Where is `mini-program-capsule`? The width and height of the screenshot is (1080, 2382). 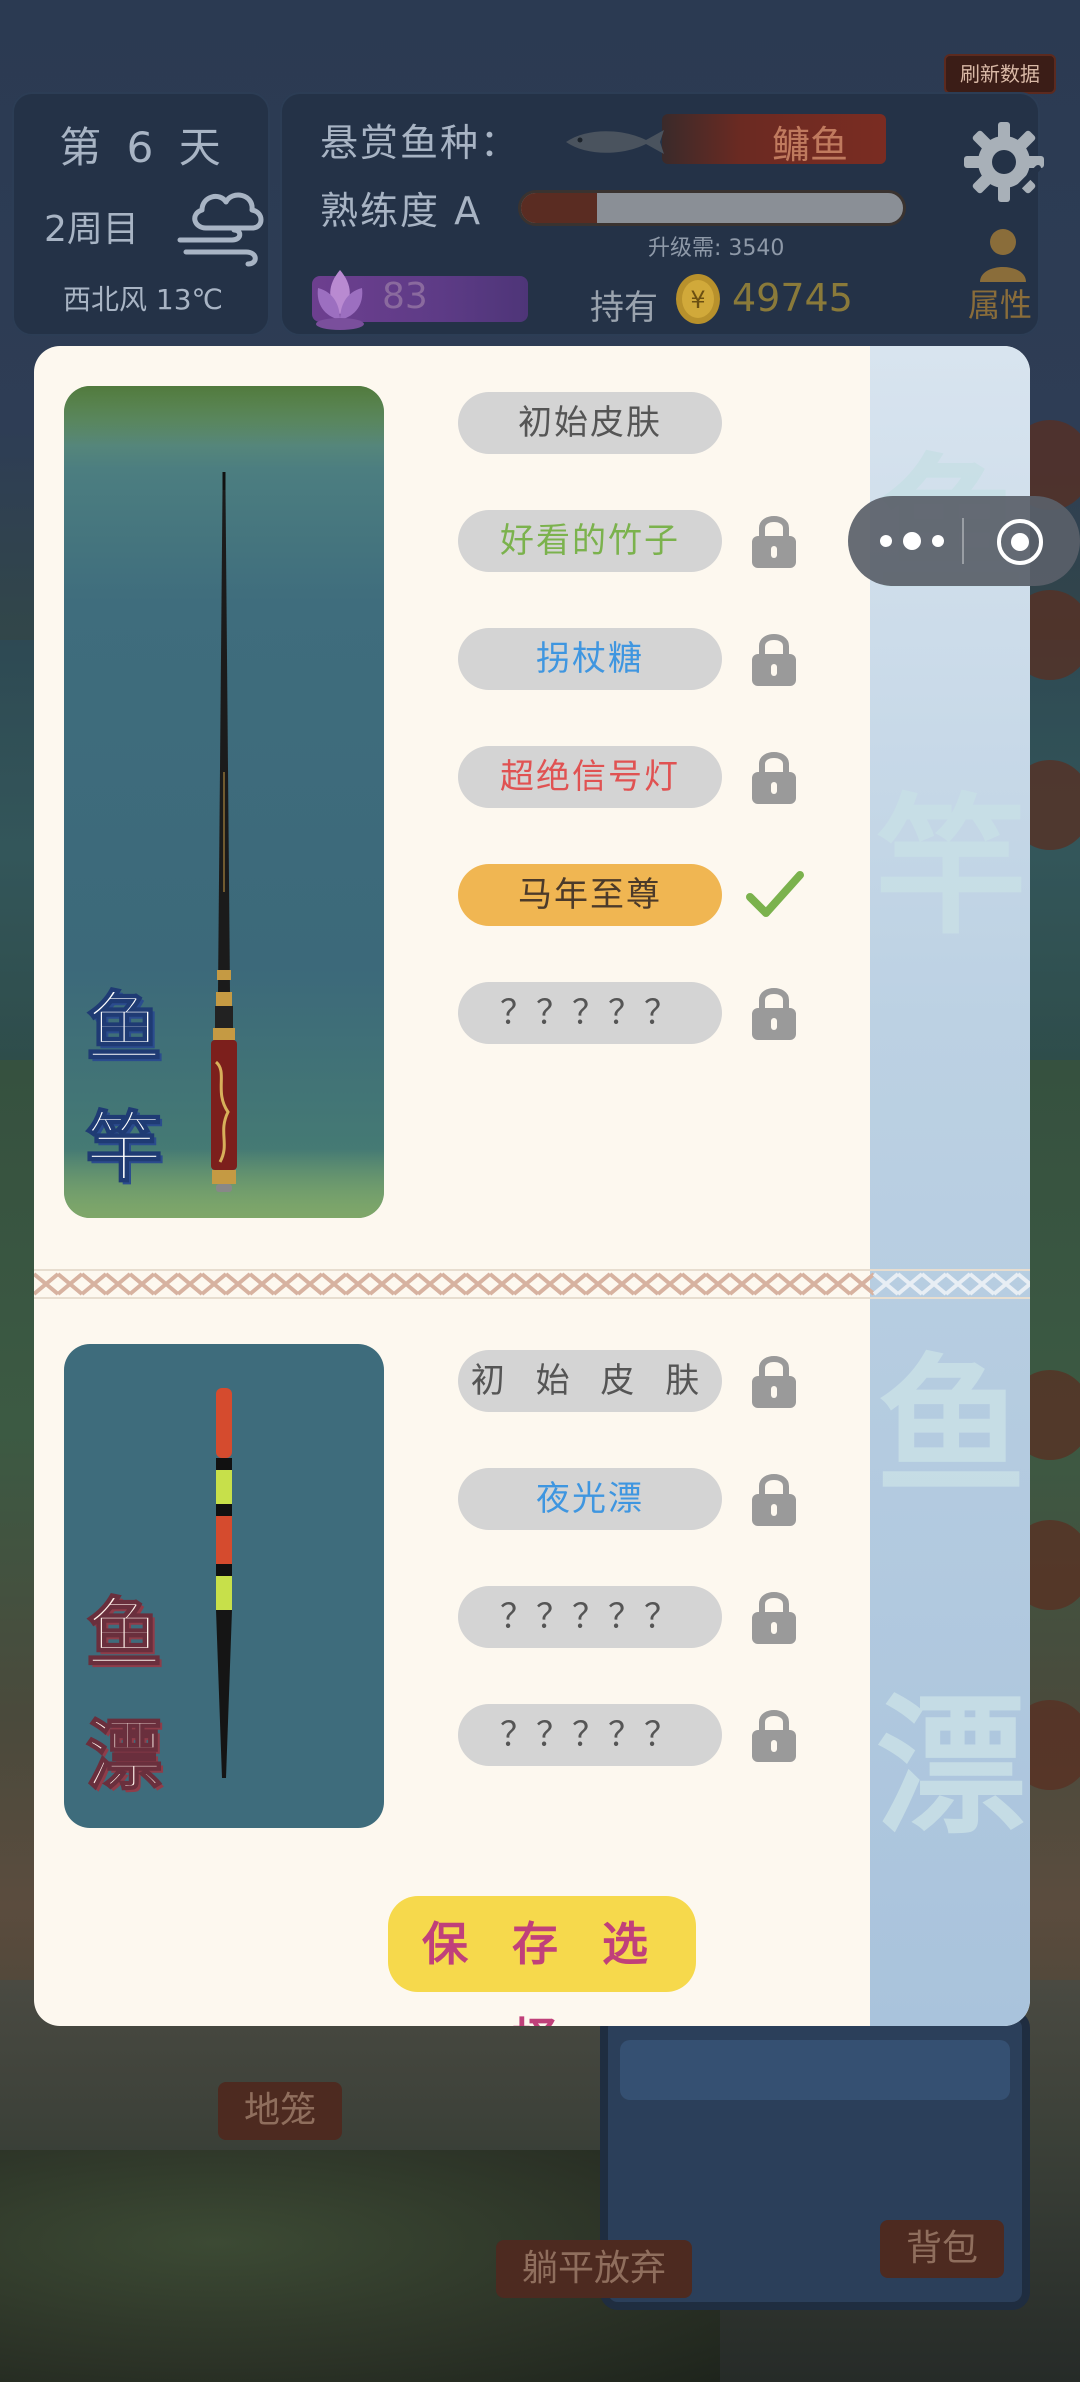 mini-program-capsule is located at coordinates (964, 541).